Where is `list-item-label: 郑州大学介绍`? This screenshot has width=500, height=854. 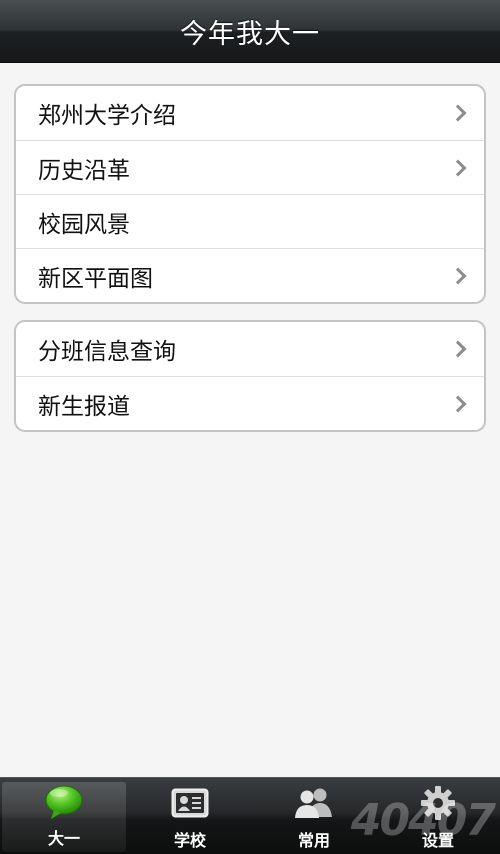 list-item-label: 郑州大学介绍 is located at coordinates (107, 116).